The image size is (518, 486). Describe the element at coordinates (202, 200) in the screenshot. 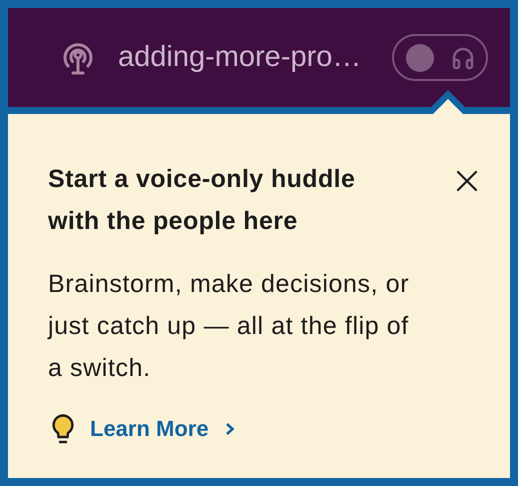

I see `popover-title: Start a voice-only huddle with the people here` at that location.